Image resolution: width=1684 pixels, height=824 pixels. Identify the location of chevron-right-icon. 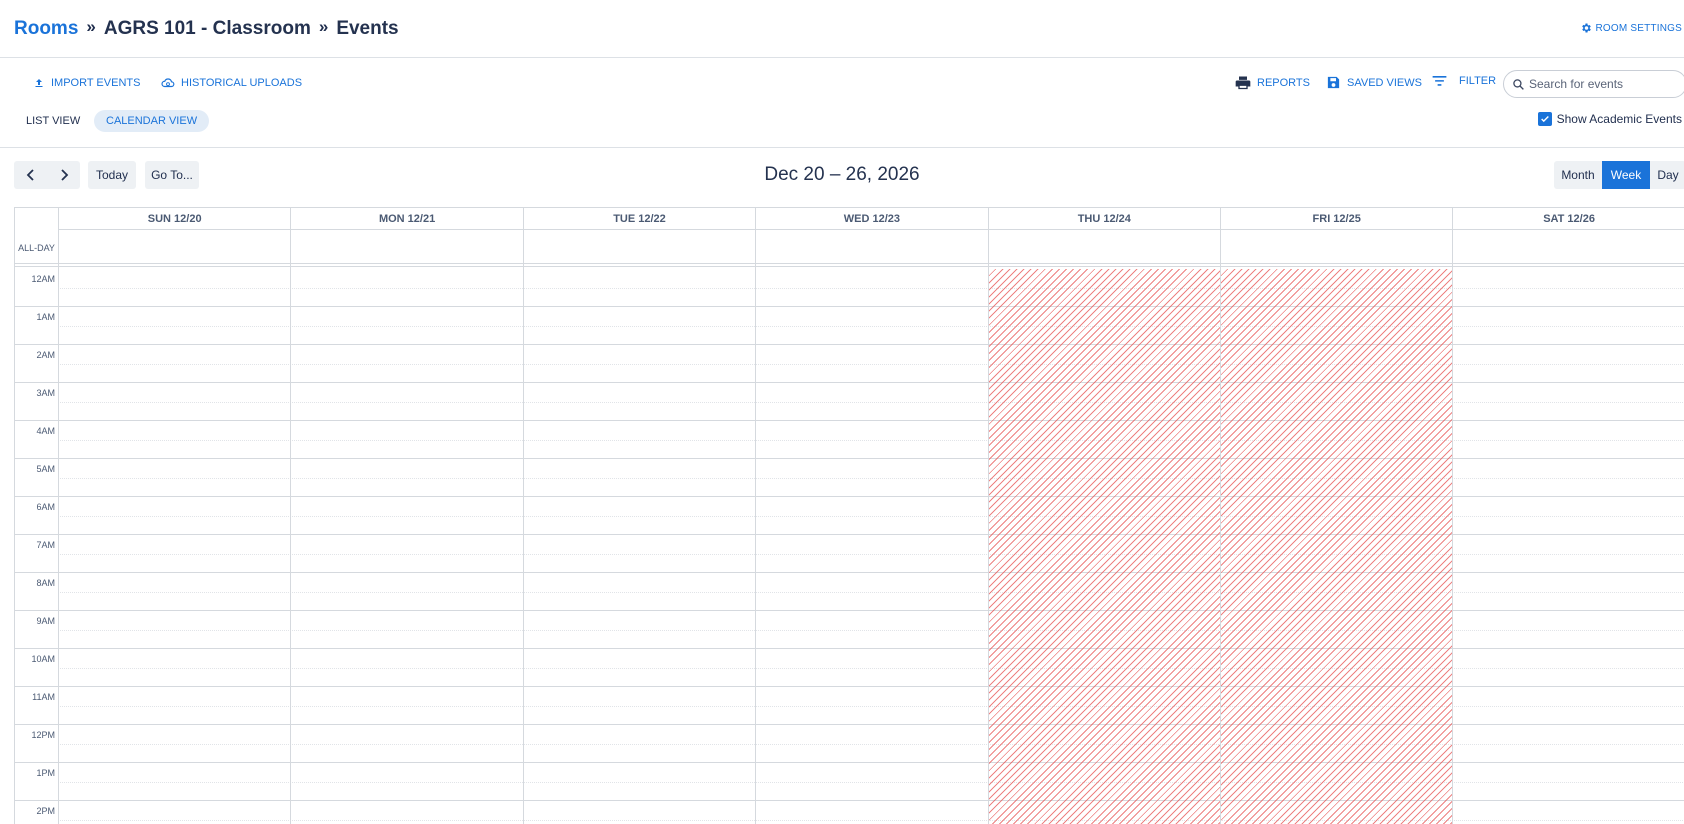
(64, 175).